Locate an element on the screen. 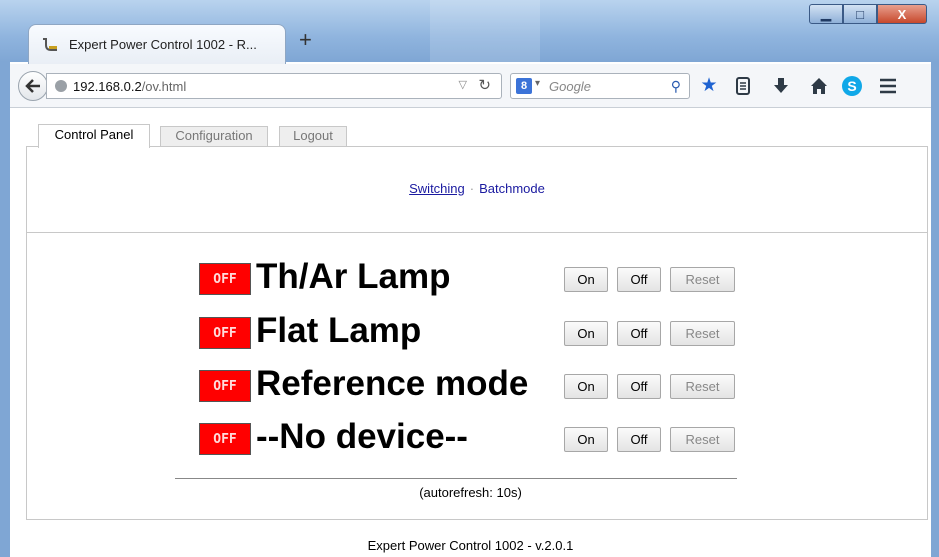 The width and height of the screenshot is (939, 557). reading-list-icon is located at coordinates (743, 86).